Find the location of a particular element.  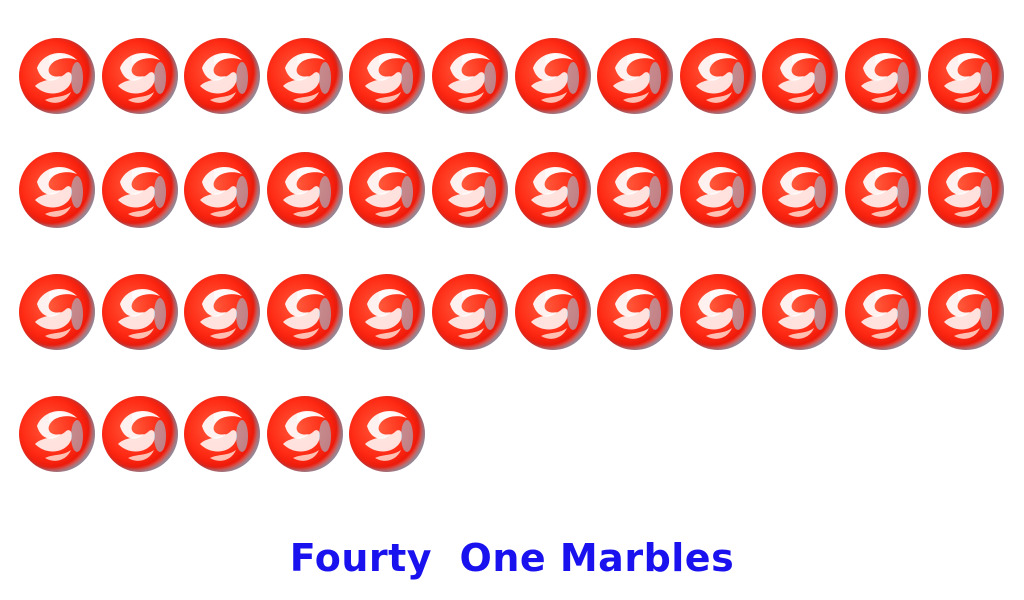

caption-text: Fourty One Marbles is located at coordinates (512, 558).